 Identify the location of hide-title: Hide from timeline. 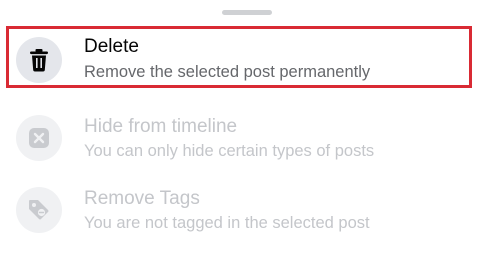
(161, 126).